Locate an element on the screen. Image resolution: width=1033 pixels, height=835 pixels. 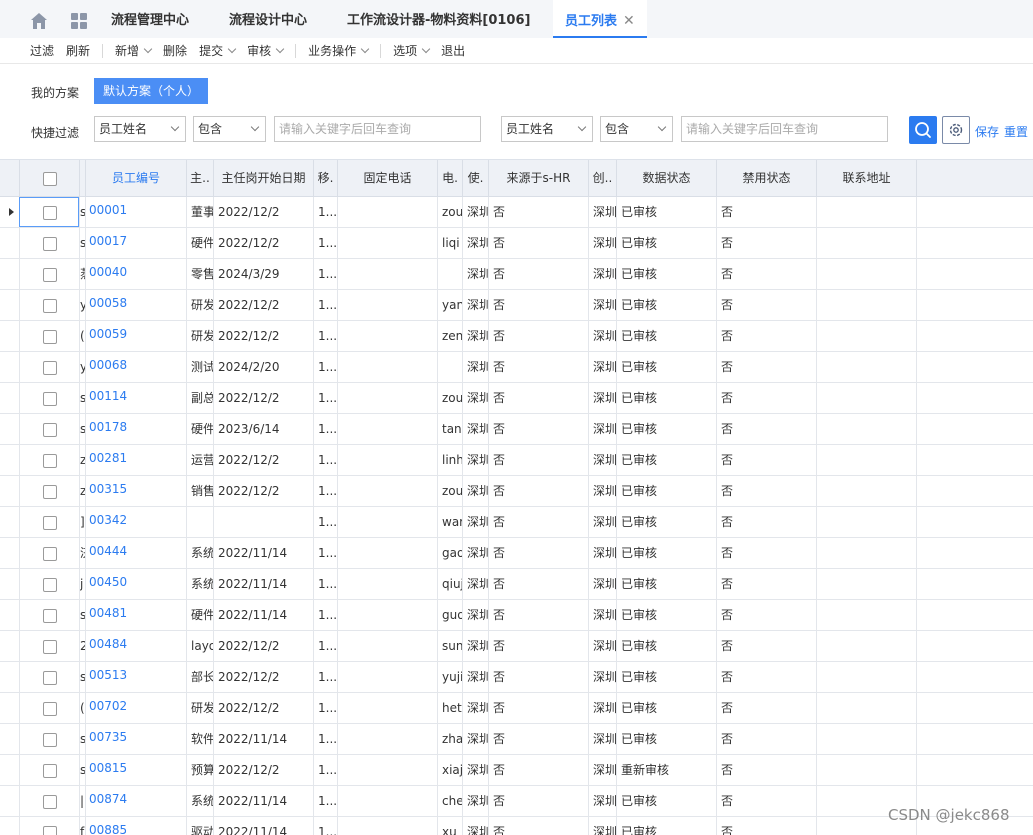
refresh-button: 刷新 is located at coordinates (78, 50).